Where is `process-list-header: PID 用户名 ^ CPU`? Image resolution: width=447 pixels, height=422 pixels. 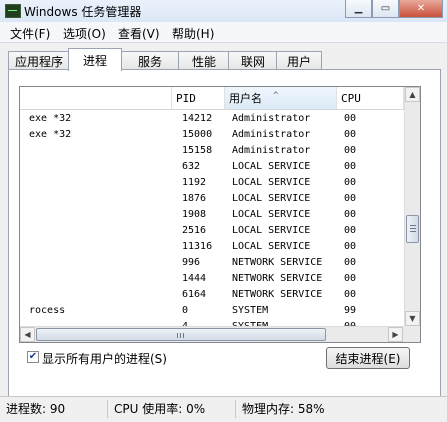
process-list-header: PID 用户名 ^ CPU is located at coordinates (220, 98).